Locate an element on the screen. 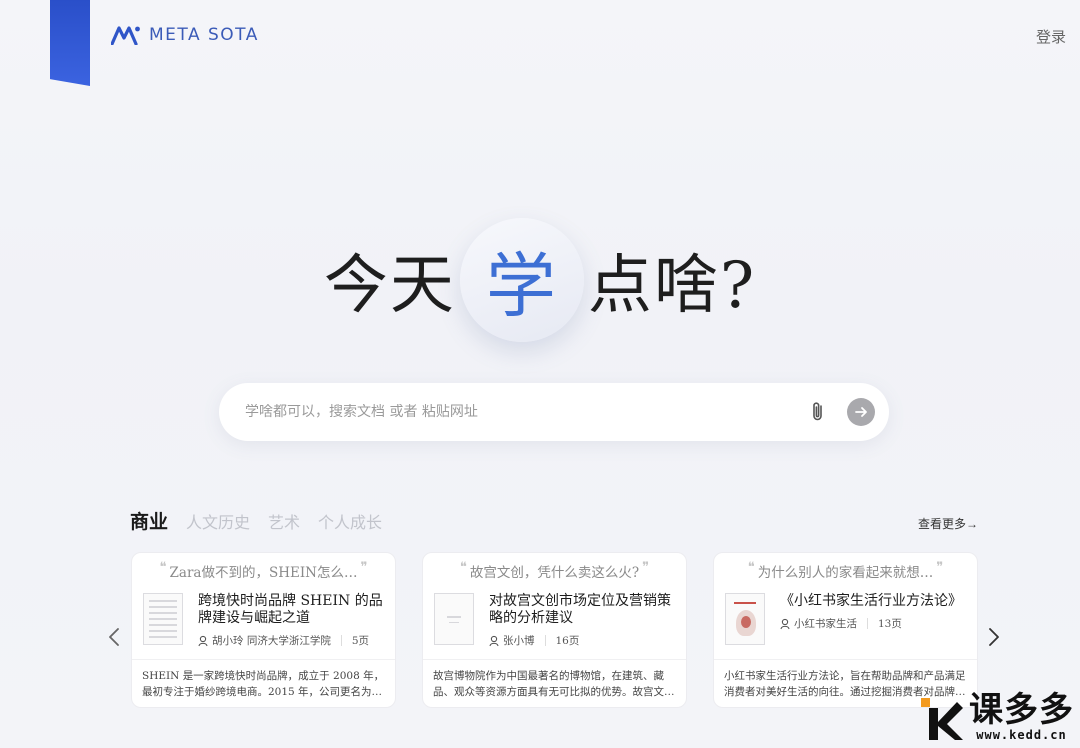 The width and height of the screenshot is (1080, 748). card-author: 小红书家生活 is located at coordinates (825, 624).